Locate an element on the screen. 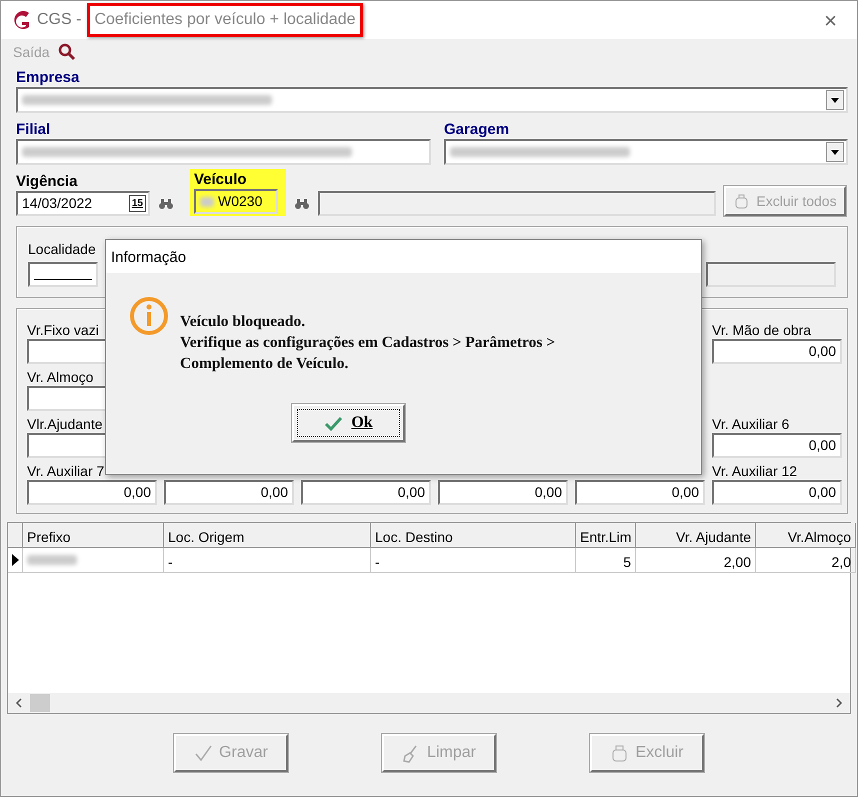 The width and height of the screenshot is (865, 799). field-label: Filial is located at coordinates (34, 130).